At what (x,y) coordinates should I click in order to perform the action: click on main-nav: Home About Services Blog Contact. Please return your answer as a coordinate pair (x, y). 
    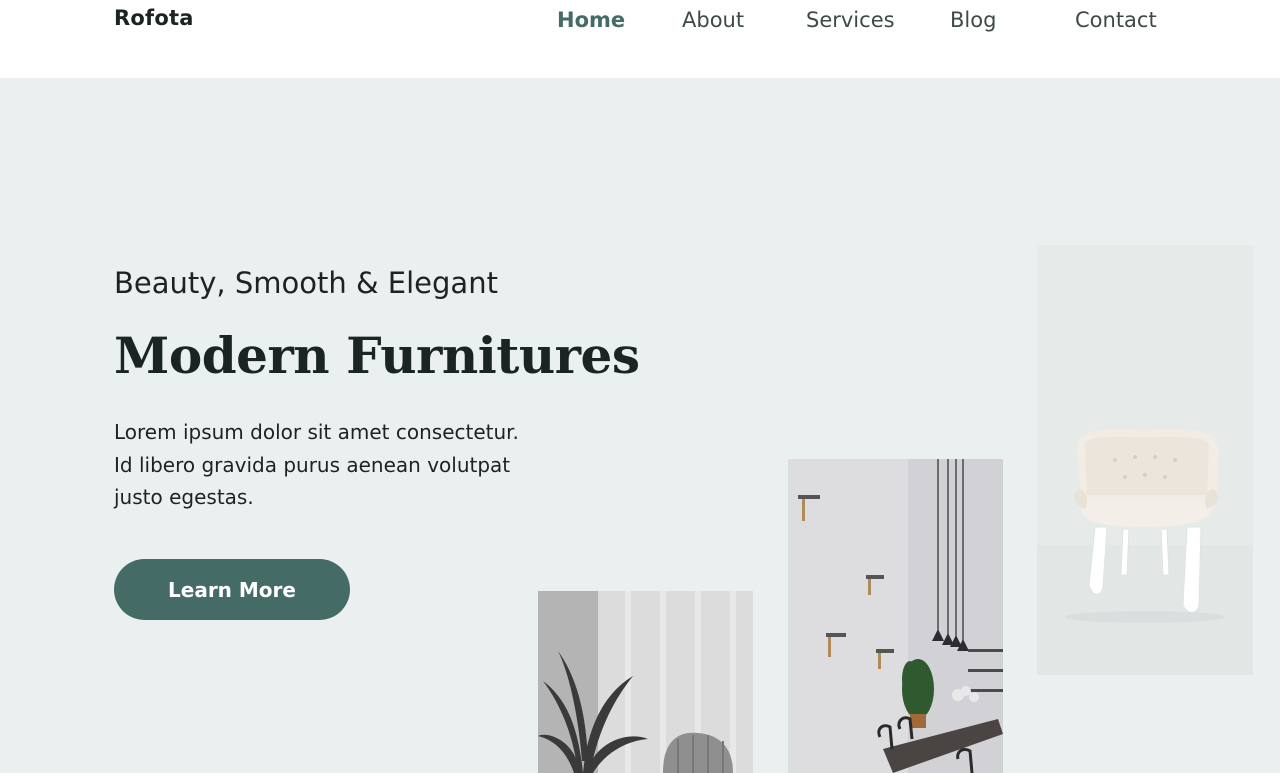
    Looking at the image, I should click on (640, 23).